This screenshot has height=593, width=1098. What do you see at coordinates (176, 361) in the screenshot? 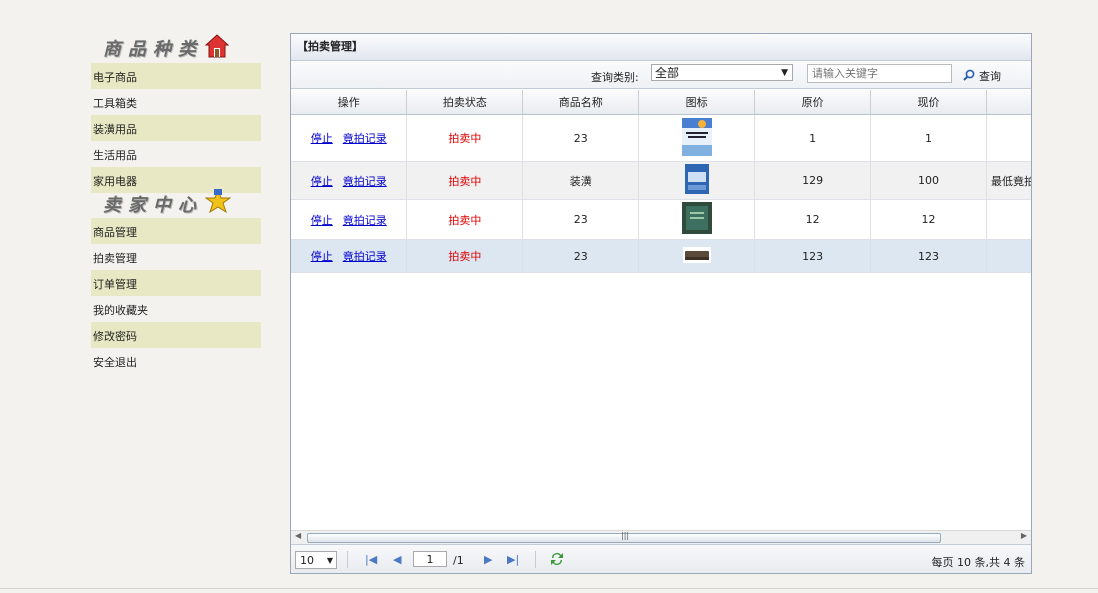
I see `sidebar-item-logout: 安全退出` at bounding box center [176, 361].